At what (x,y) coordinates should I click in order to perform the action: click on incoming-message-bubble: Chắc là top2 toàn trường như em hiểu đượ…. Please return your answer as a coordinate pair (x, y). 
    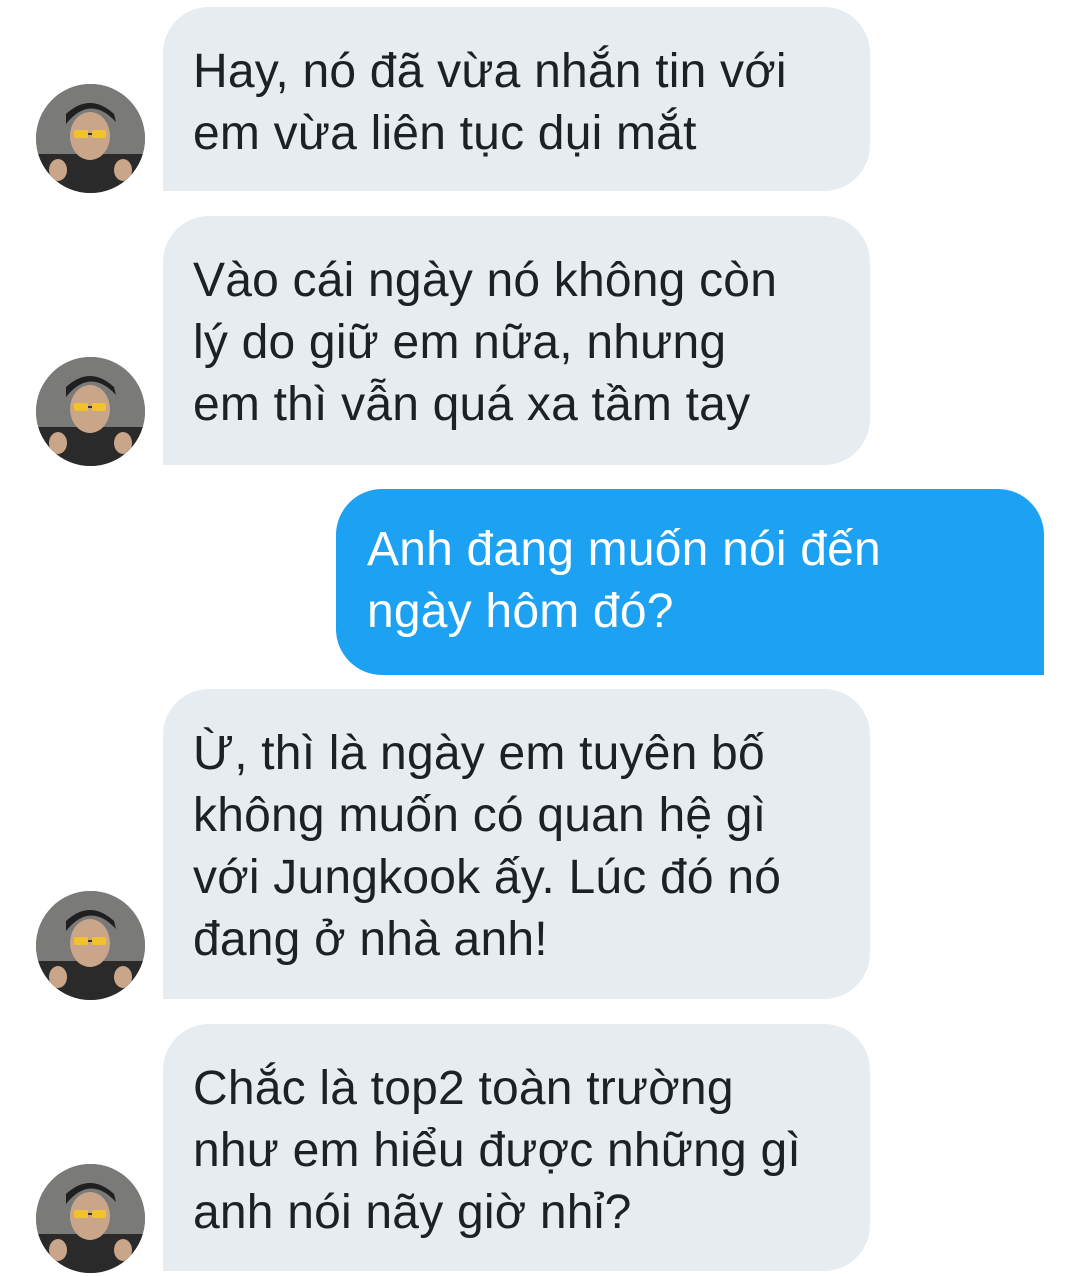
    Looking at the image, I should click on (516, 1147).